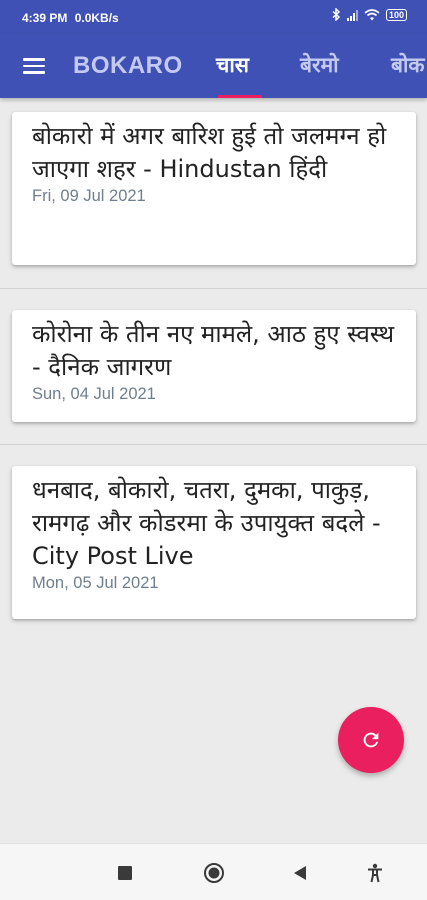  What do you see at coordinates (34, 66) in the screenshot?
I see `menu-icon` at bounding box center [34, 66].